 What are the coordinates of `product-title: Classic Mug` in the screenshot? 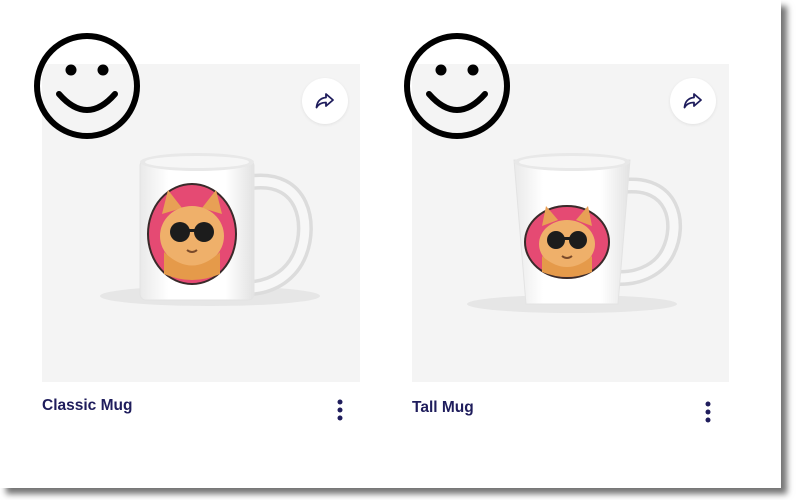 It's located at (87, 406).